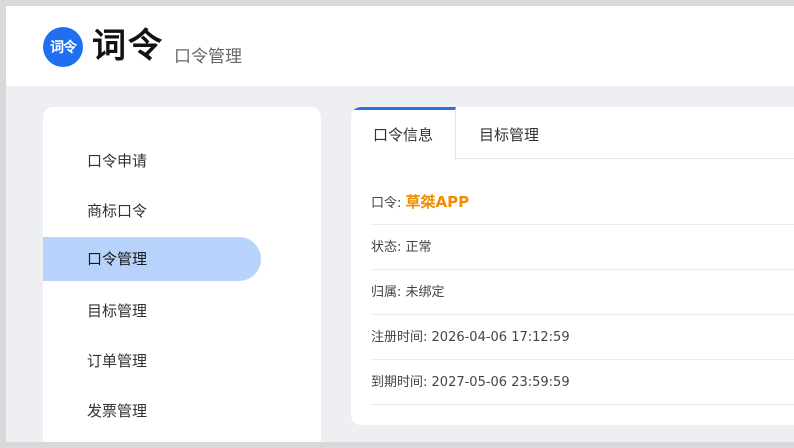 Image resolution: width=794 pixels, height=448 pixels. Describe the element at coordinates (582, 202) in the screenshot. I see `info-row-command: 口令: 草桀APP` at that location.